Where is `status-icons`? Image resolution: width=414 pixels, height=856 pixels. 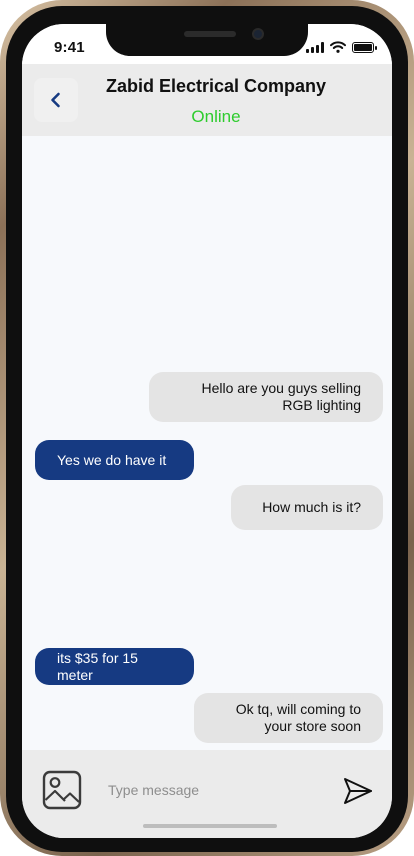 status-icons is located at coordinates (341, 47).